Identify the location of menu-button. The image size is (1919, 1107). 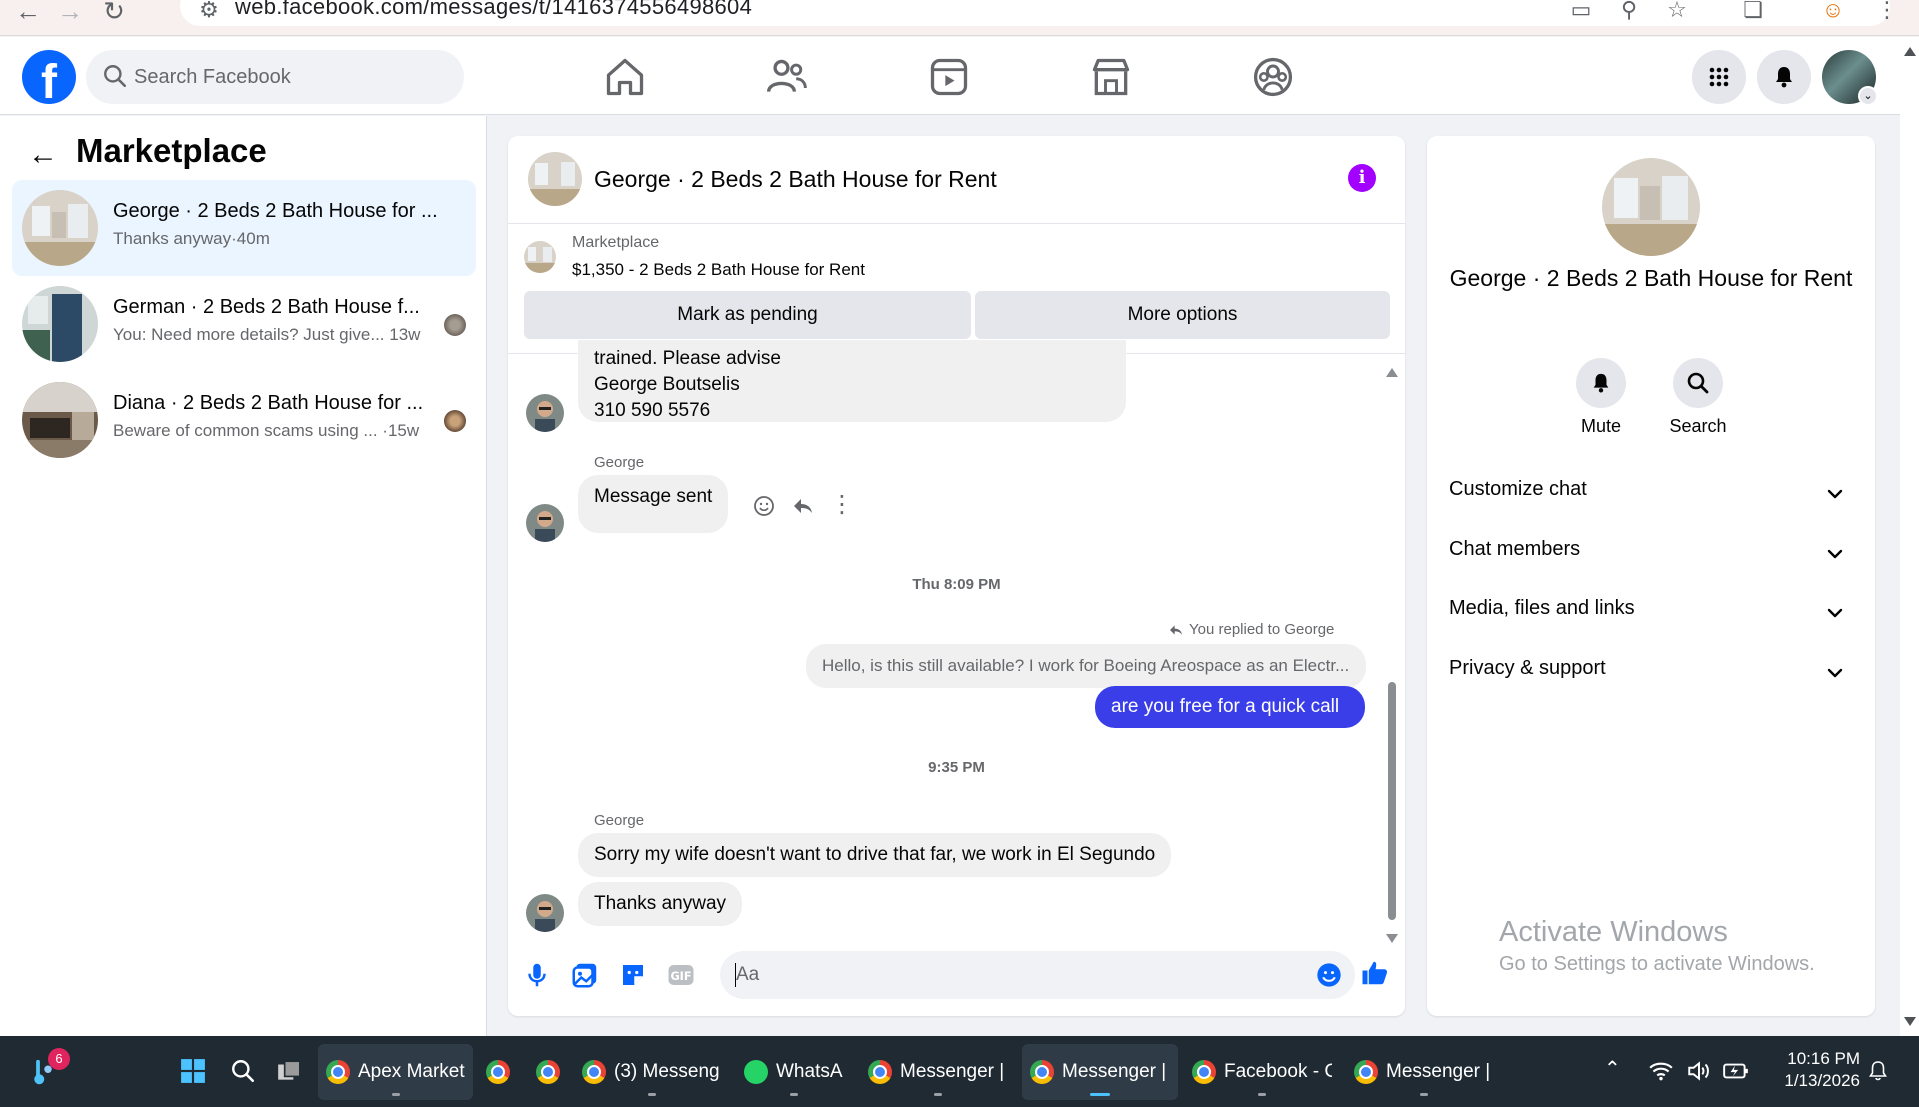
(1719, 77).